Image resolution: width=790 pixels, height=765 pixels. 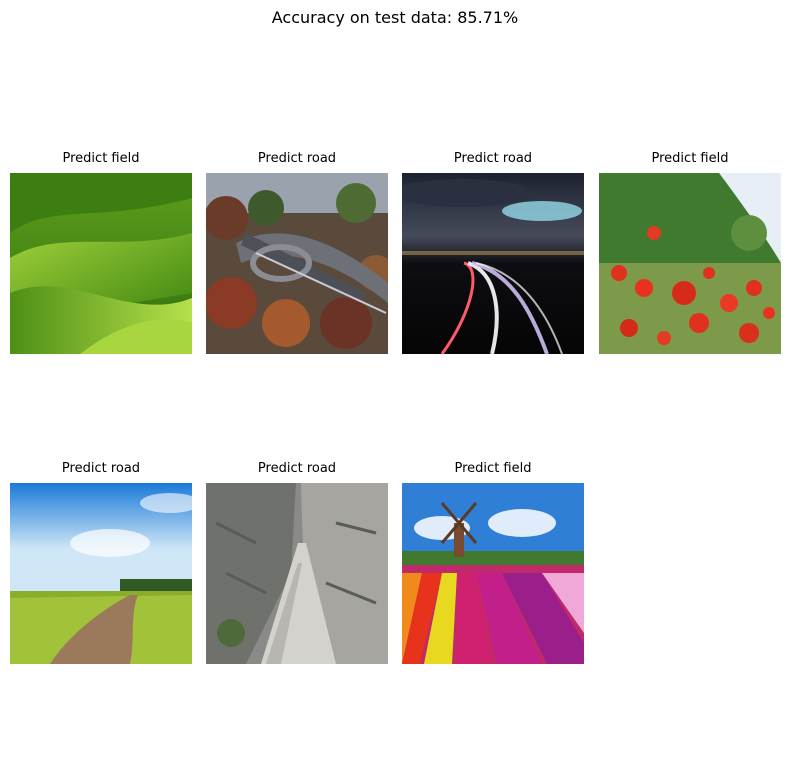 What do you see at coordinates (101, 263) in the screenshot?
I see `test-image-green-hills` at bounding box center [101, 263].